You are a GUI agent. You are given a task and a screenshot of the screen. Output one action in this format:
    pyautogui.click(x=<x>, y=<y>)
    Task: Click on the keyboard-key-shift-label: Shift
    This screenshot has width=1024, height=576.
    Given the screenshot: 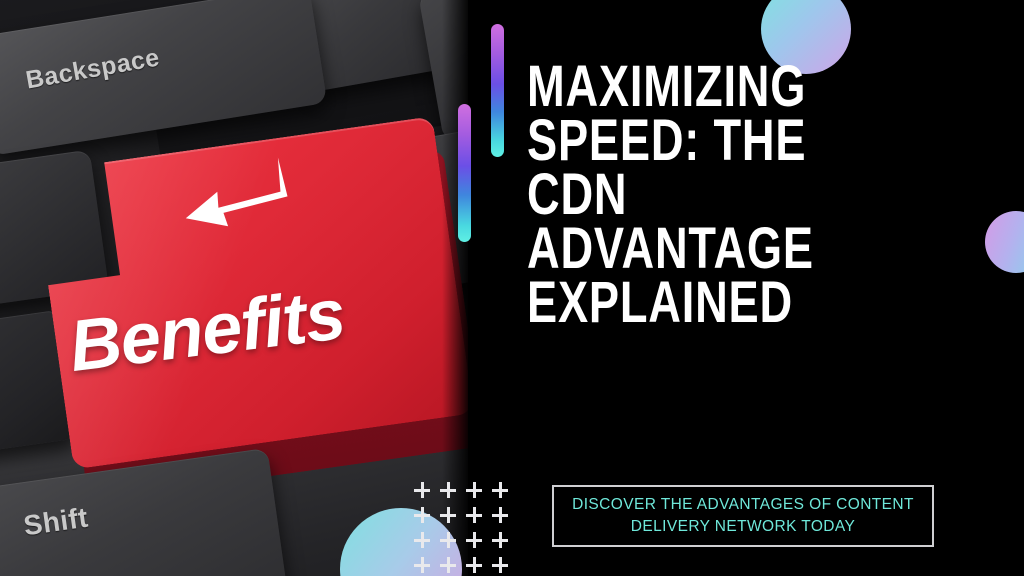 What is the action you would take?
    pyautogui.click(x=56, y=521)
    